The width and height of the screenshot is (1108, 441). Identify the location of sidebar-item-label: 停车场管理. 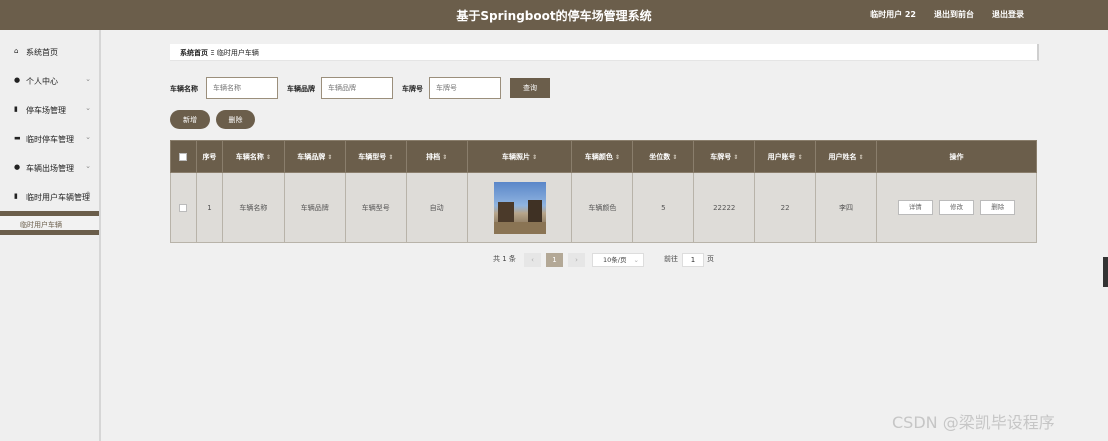
(46, 110).